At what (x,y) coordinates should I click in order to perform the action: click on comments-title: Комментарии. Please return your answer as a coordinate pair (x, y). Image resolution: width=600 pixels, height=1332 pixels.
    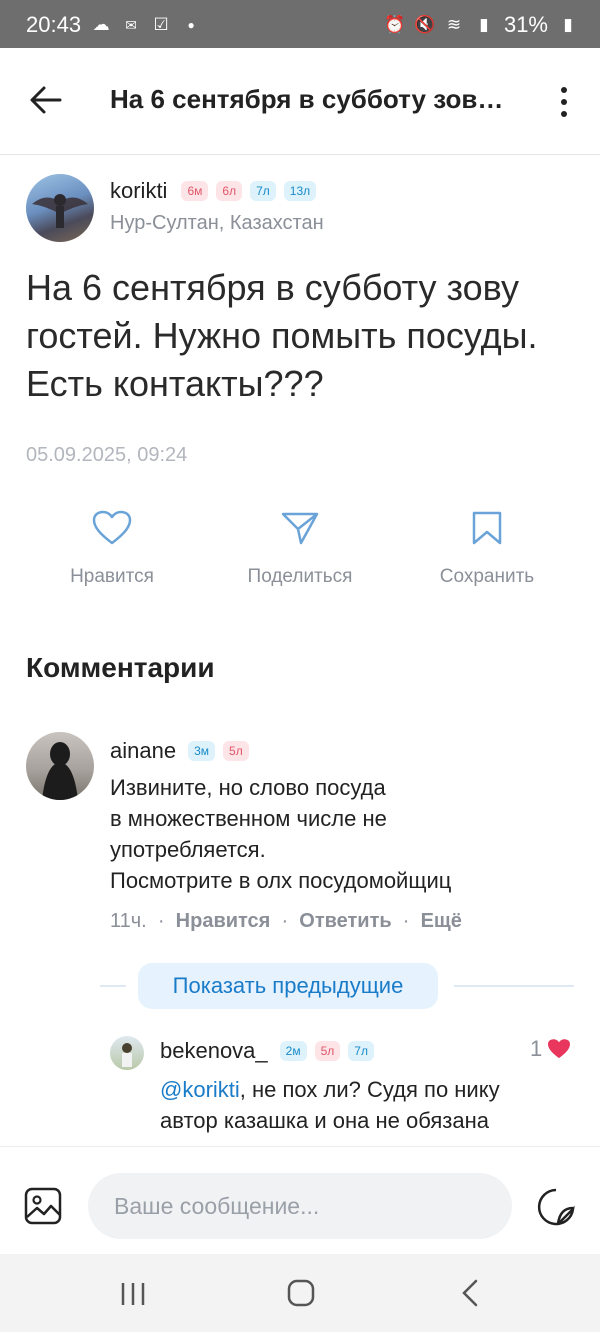
    Looking at the image, I should click on (120, 667).